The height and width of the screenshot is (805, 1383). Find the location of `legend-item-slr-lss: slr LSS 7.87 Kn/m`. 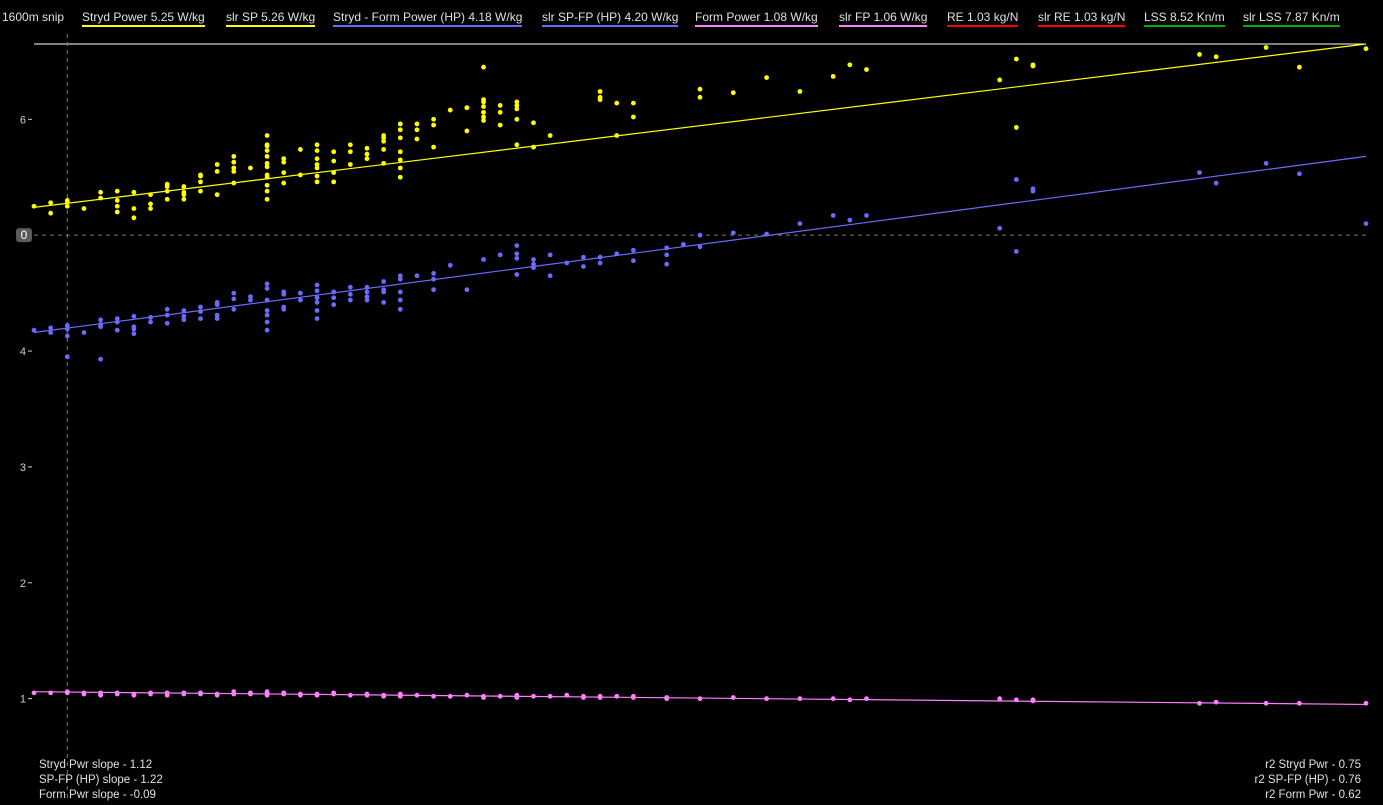

legend-item-slr-lss: slr LSS 7.87 Kn/m is located at coordinates (1291, 18).